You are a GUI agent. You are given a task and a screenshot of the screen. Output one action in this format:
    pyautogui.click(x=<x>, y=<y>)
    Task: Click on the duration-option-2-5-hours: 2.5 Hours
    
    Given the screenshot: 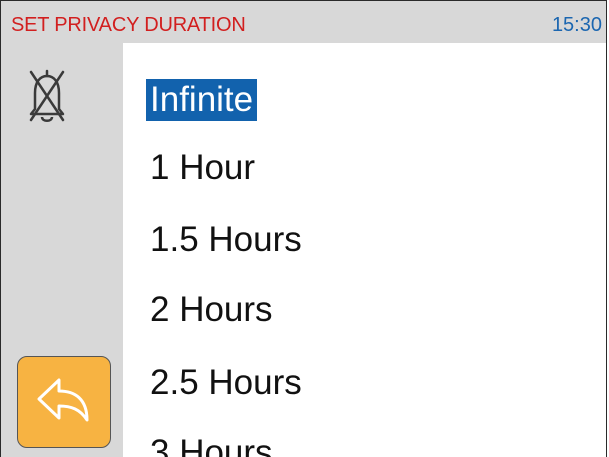 What is the action you would take?
    pyautogui.click(x=226, y=383)
    